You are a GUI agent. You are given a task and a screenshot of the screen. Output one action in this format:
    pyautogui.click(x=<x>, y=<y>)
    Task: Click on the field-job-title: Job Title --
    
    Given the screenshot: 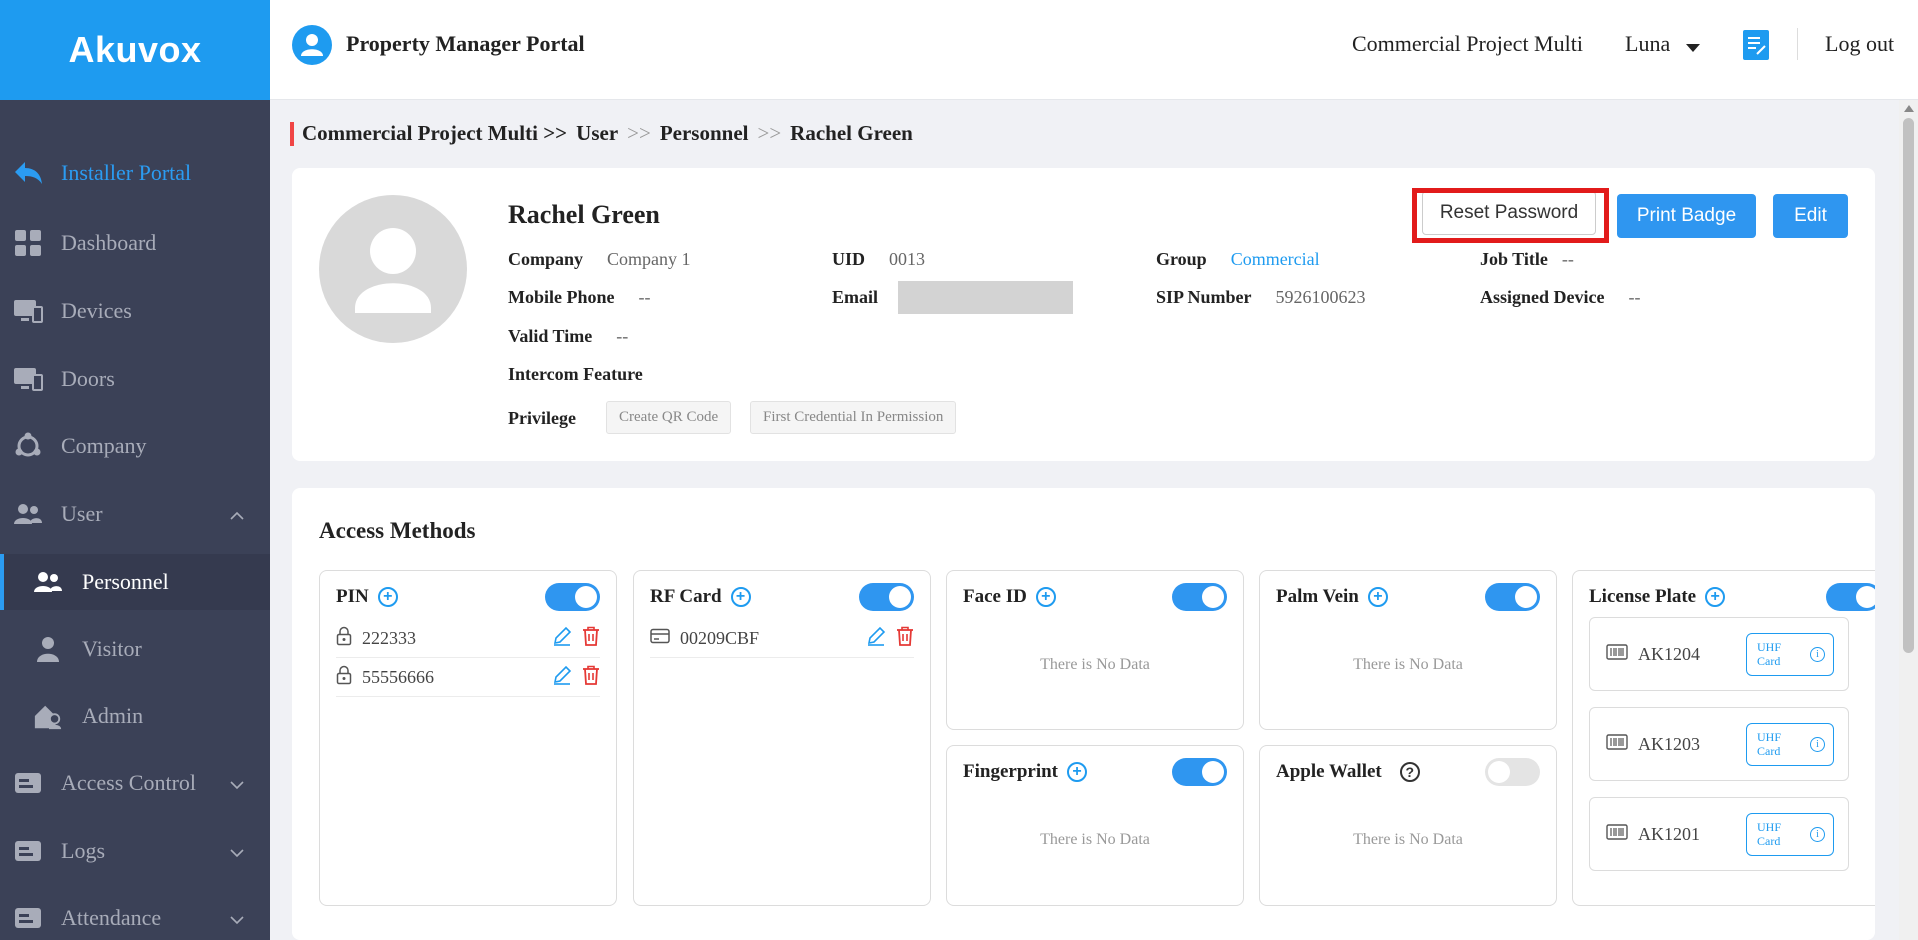 What is the action you would take?
    pyautogui.click(x=1527, y=259)
    